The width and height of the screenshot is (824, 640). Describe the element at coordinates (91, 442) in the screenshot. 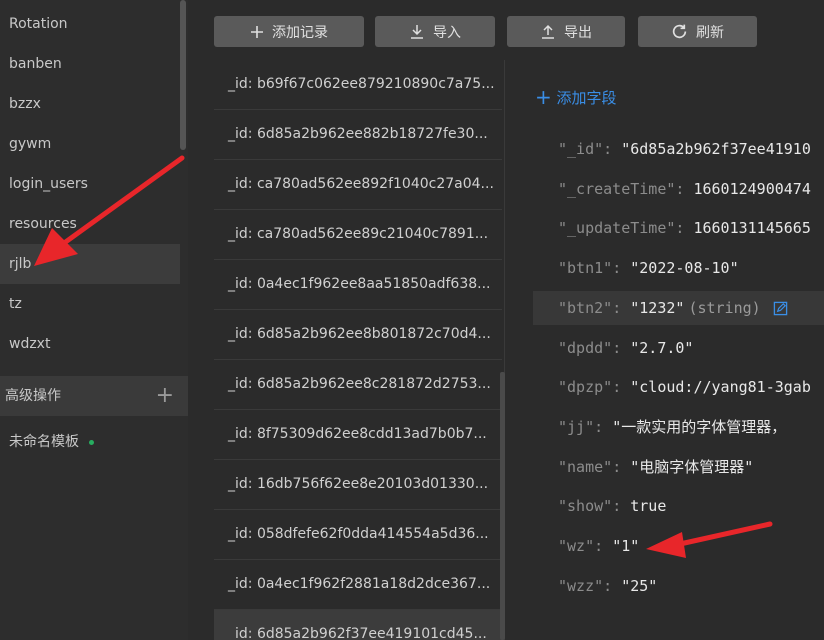

I see `status-dot-icon` at that location.